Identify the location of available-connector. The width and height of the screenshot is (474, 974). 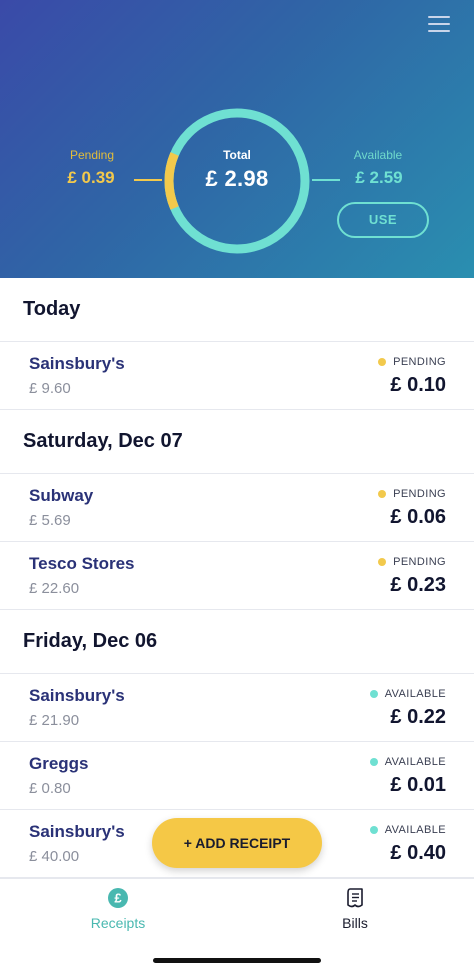
(326, 180).